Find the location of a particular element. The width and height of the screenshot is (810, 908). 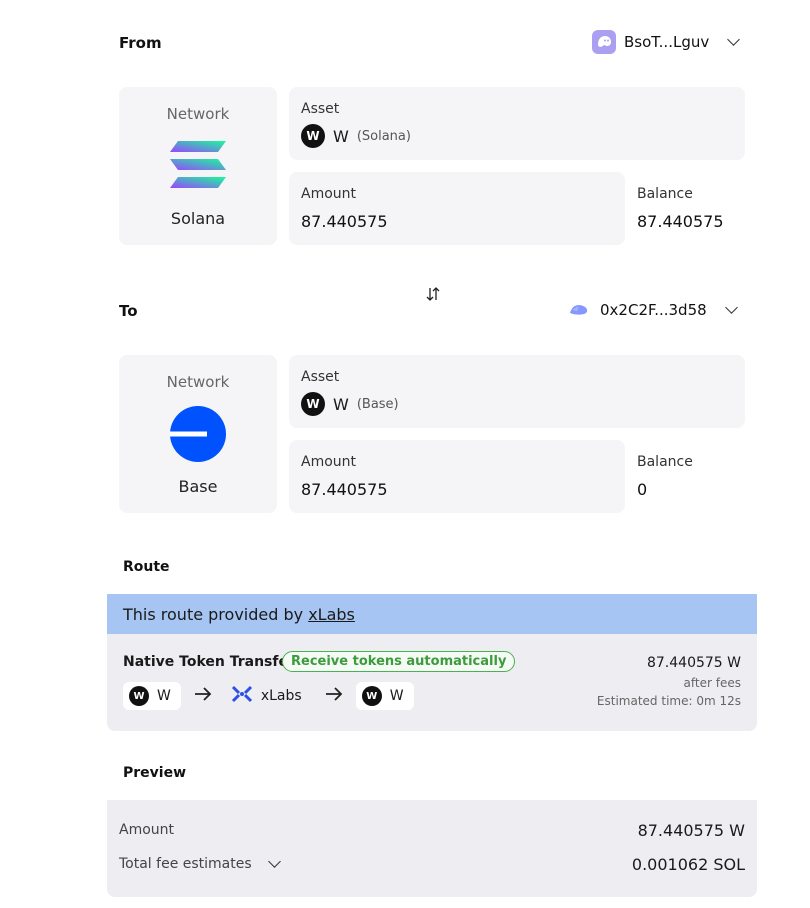

from-network-name: Solana is located at coordinates (198, 218).